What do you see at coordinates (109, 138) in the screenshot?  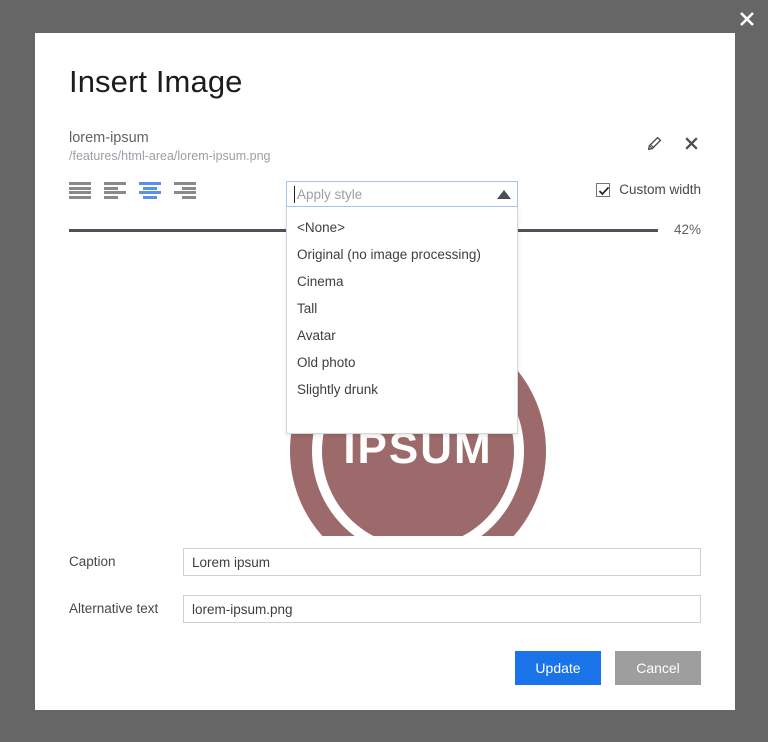 I see `file-name: lorem-ipsum` at bounding box center [109, 138].